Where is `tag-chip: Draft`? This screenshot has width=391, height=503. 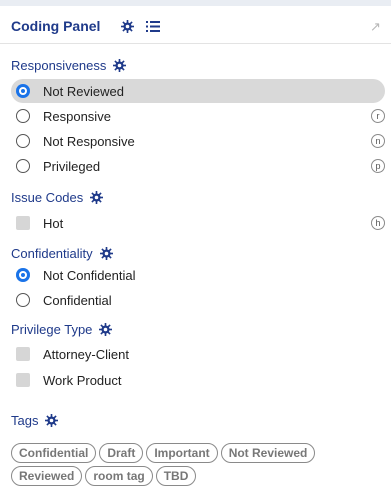 tag-chip: Draft is located at coordinates (121, 453).